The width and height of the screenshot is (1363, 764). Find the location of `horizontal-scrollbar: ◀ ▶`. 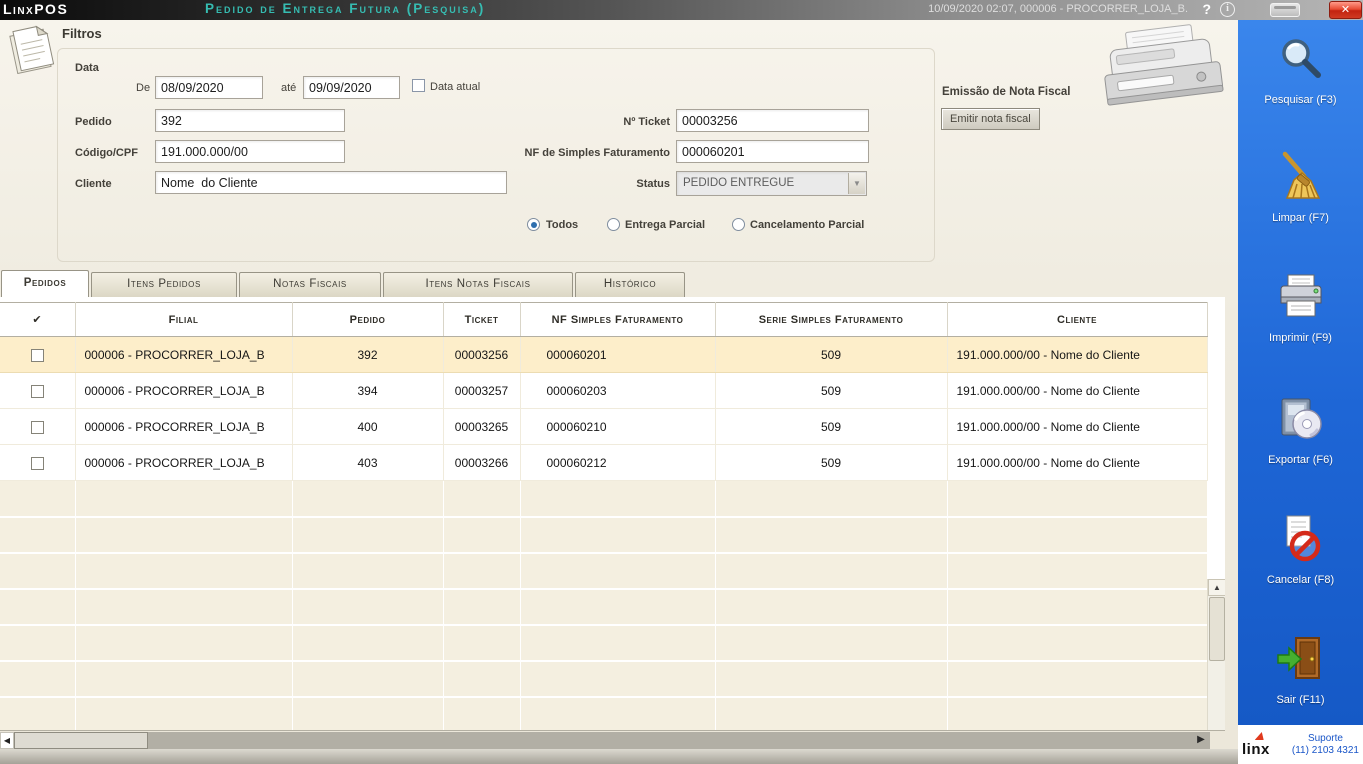

horizontal-scrollbar: ◀ ▶ is located at coordinates (605, 740).